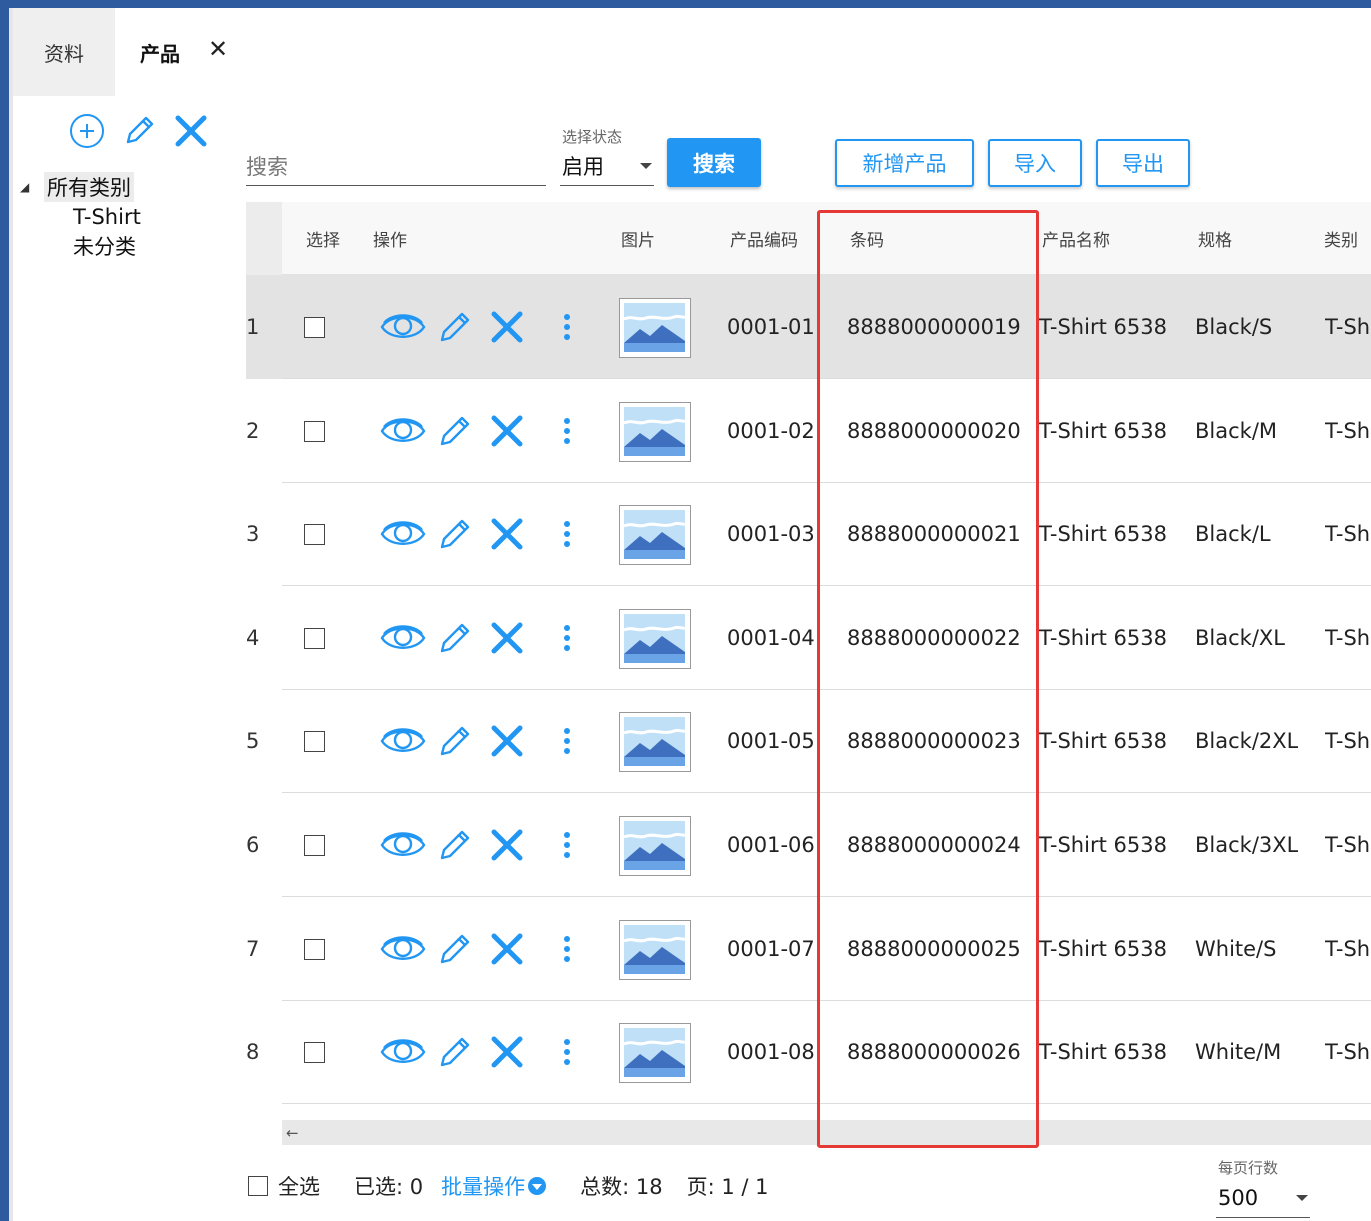 The image size is (1371, 1221). I want to click on barcode-cell: 8888000000026, so click(934, 1052).